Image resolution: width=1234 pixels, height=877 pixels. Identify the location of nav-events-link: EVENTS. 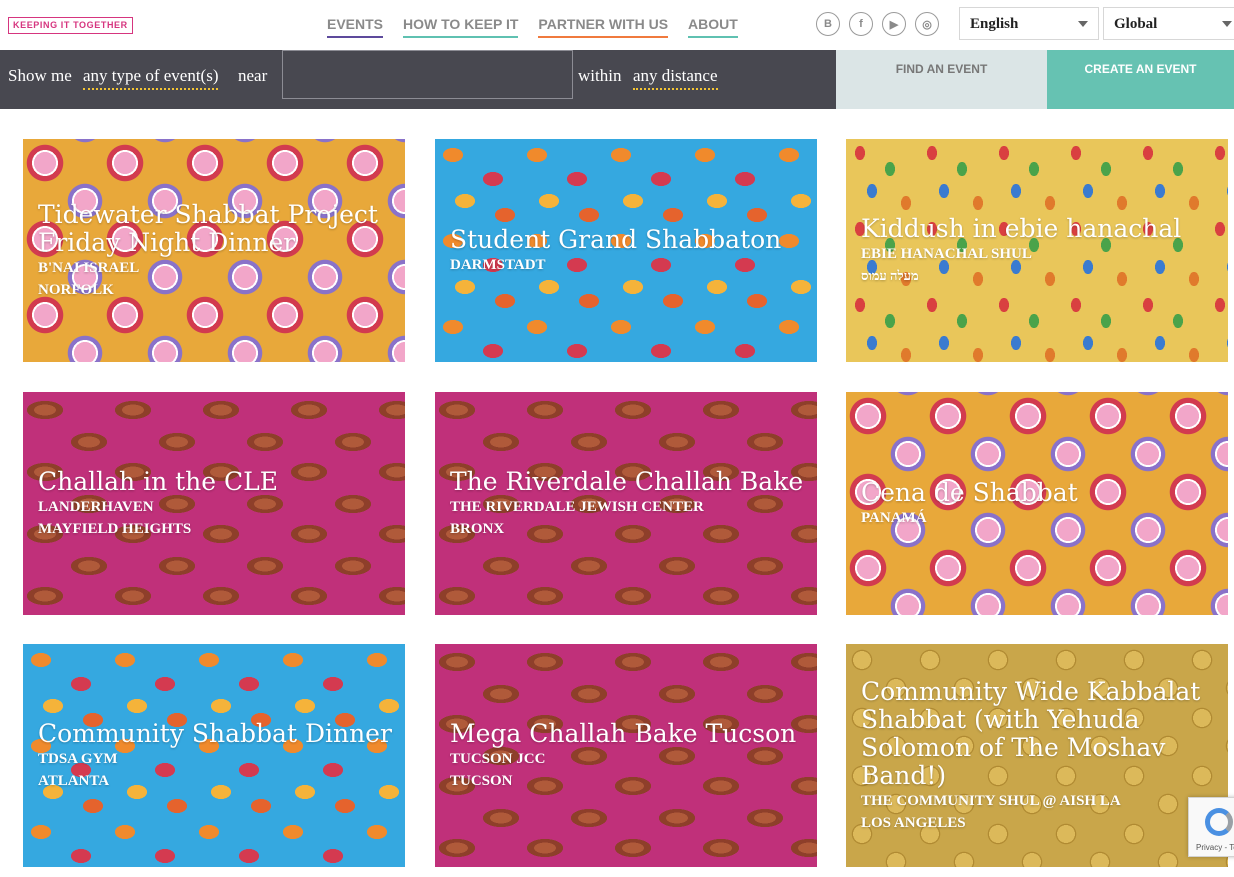
(355, 27).